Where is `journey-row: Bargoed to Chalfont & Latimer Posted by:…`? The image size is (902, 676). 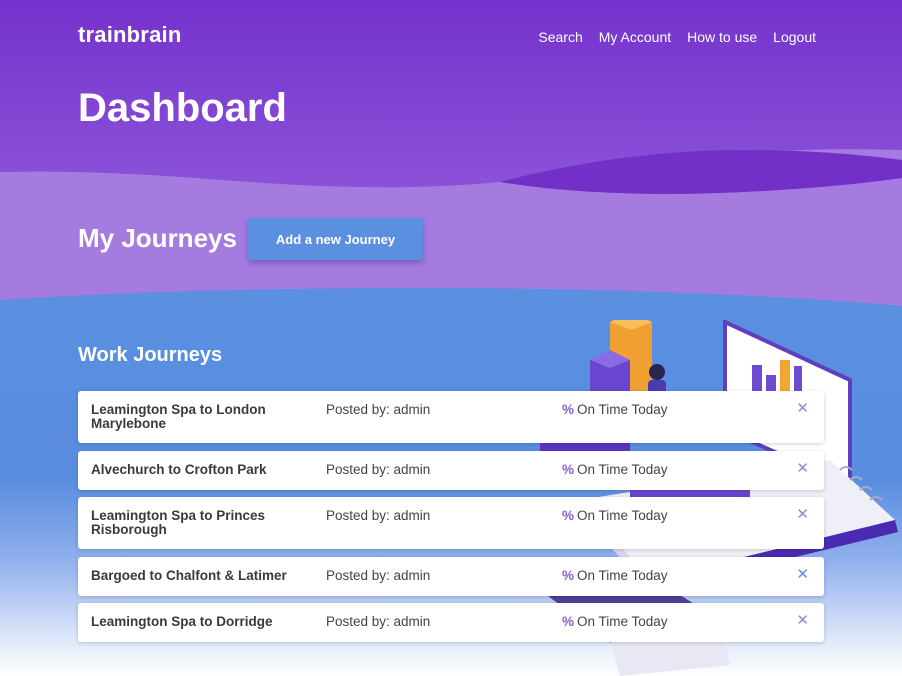 journey-row: Bargoed to Chalfont & Latimer Posted by:… is located at coordinates (451, 576).